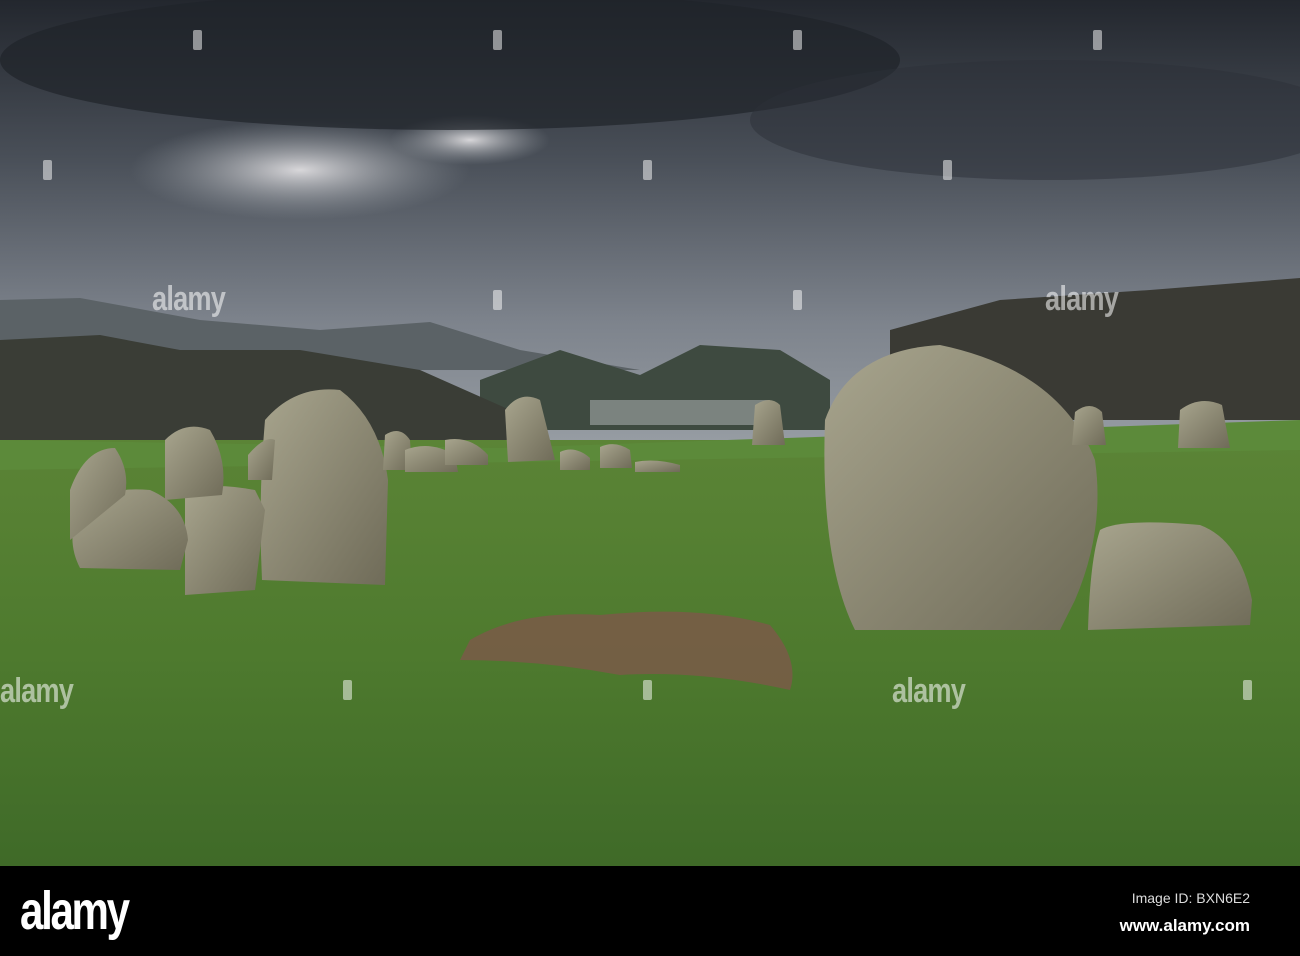  What do you see at coordinates (75, 911) in the screenshot?
I see `alamy-logo: alamy` at bounding box center [75, 911].